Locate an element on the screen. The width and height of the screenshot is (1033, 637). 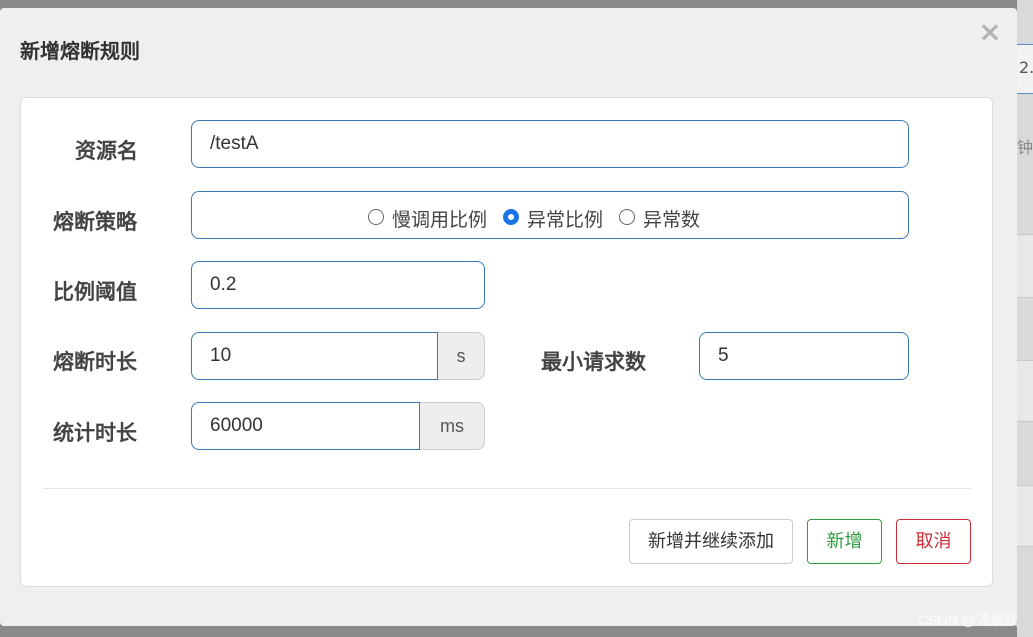
add-button: 新增 is located at coordinates (844, 541).